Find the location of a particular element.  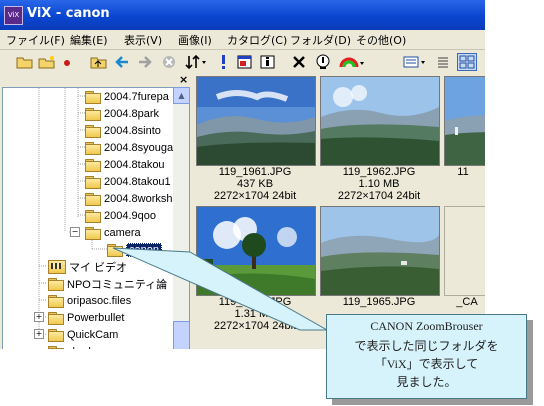

exclamation-icon is located at coordinates (224, 62).